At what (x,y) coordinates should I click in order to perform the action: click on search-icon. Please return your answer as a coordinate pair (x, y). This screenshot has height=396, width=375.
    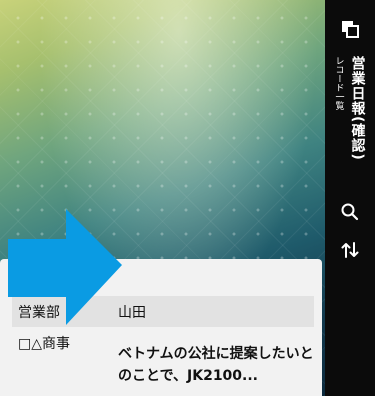
    Looking at the image, I should click on (350, 214).